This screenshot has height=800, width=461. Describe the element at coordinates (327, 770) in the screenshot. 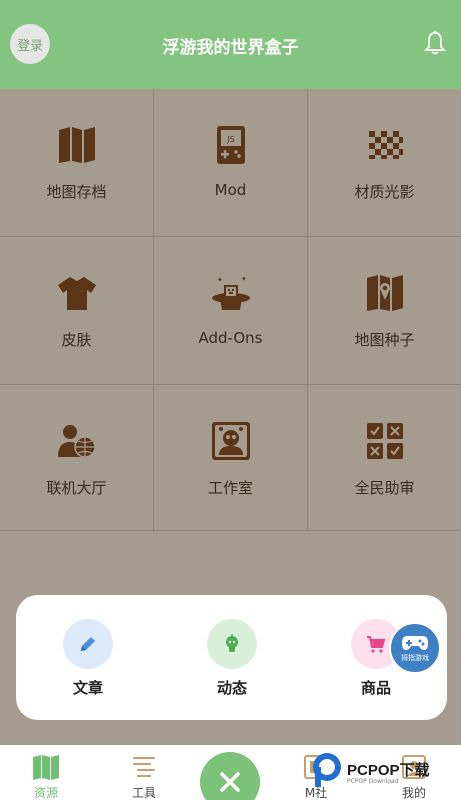

I see `pcpop-logo-icon` at that location.